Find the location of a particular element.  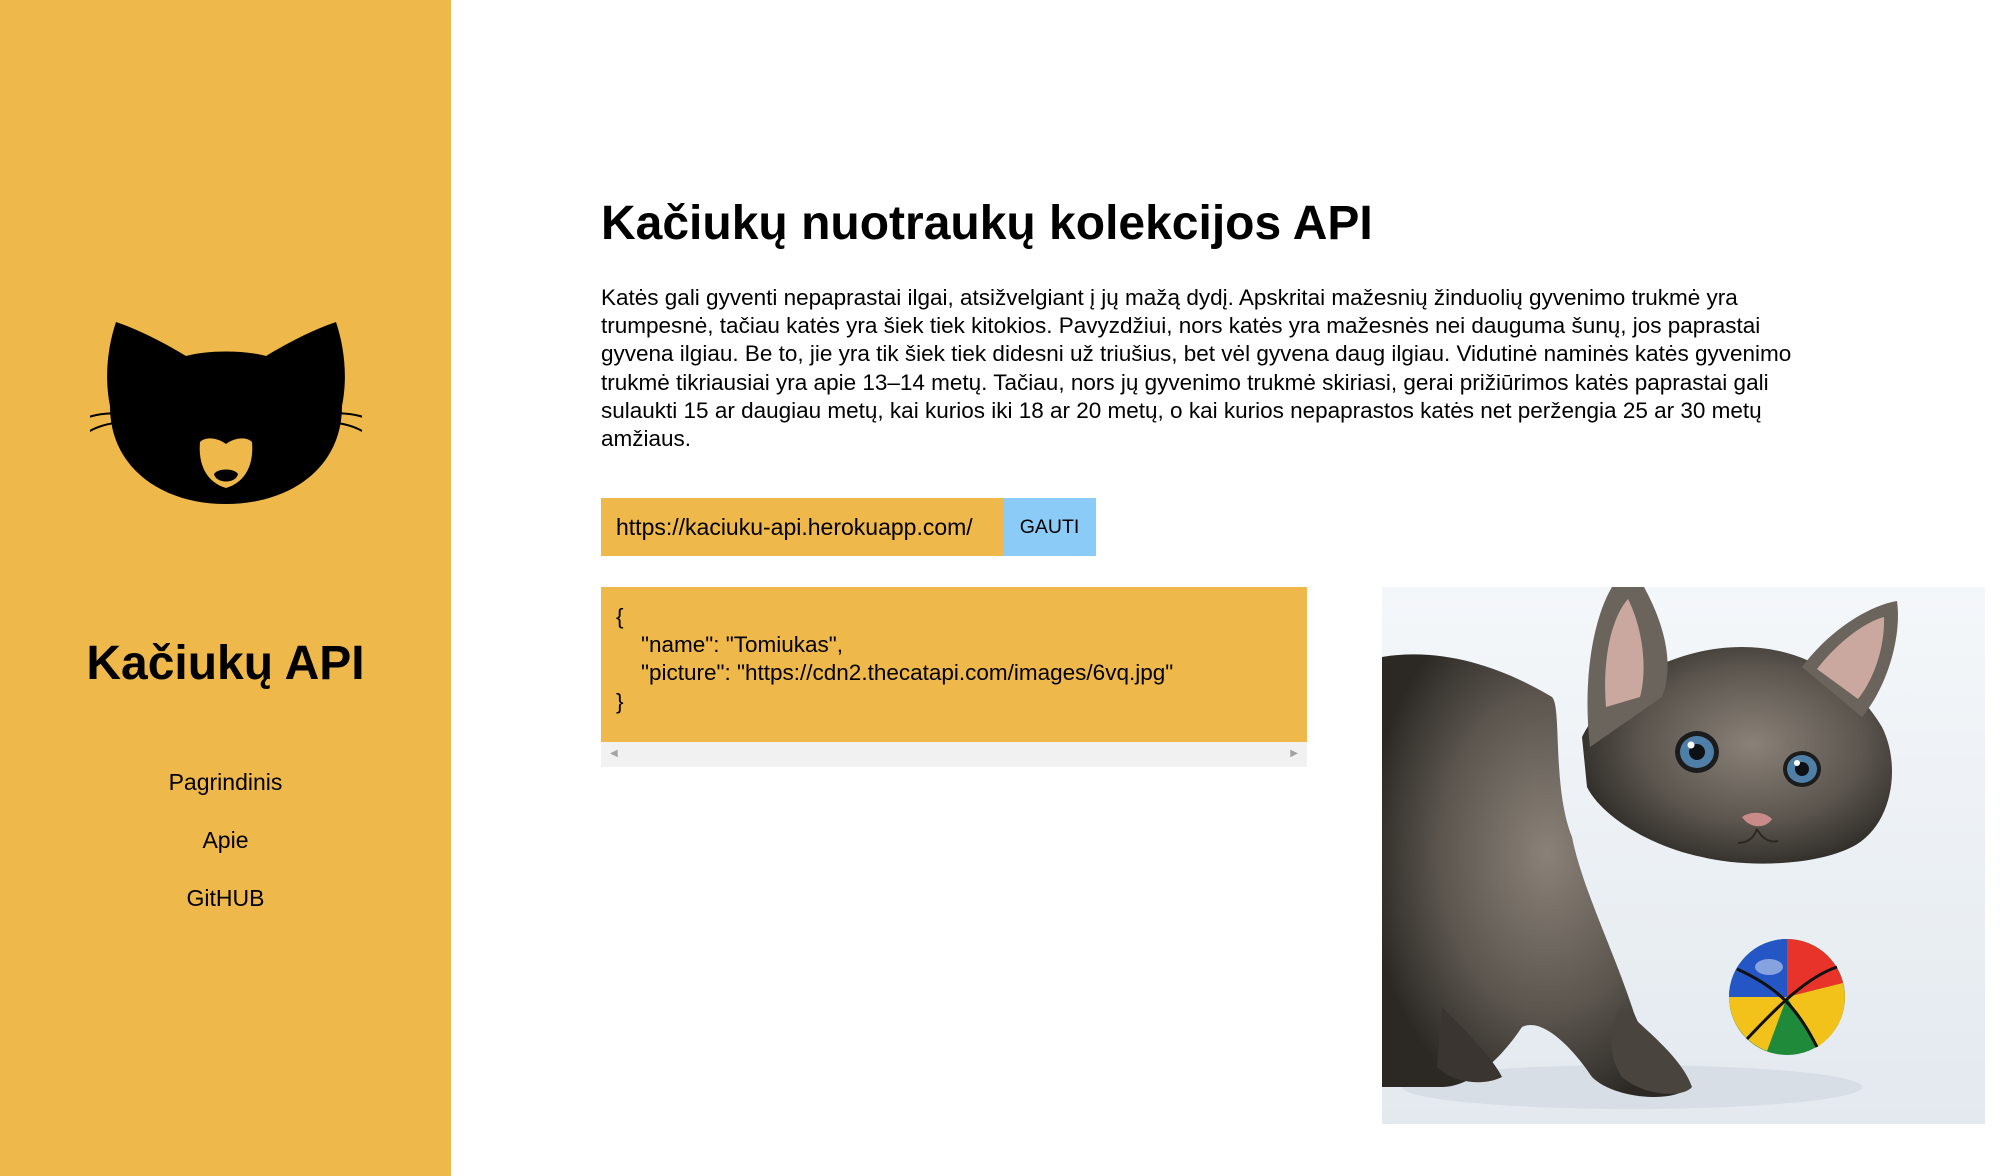

kitten-with-ball-photo is located at coordinates (1683, 855).